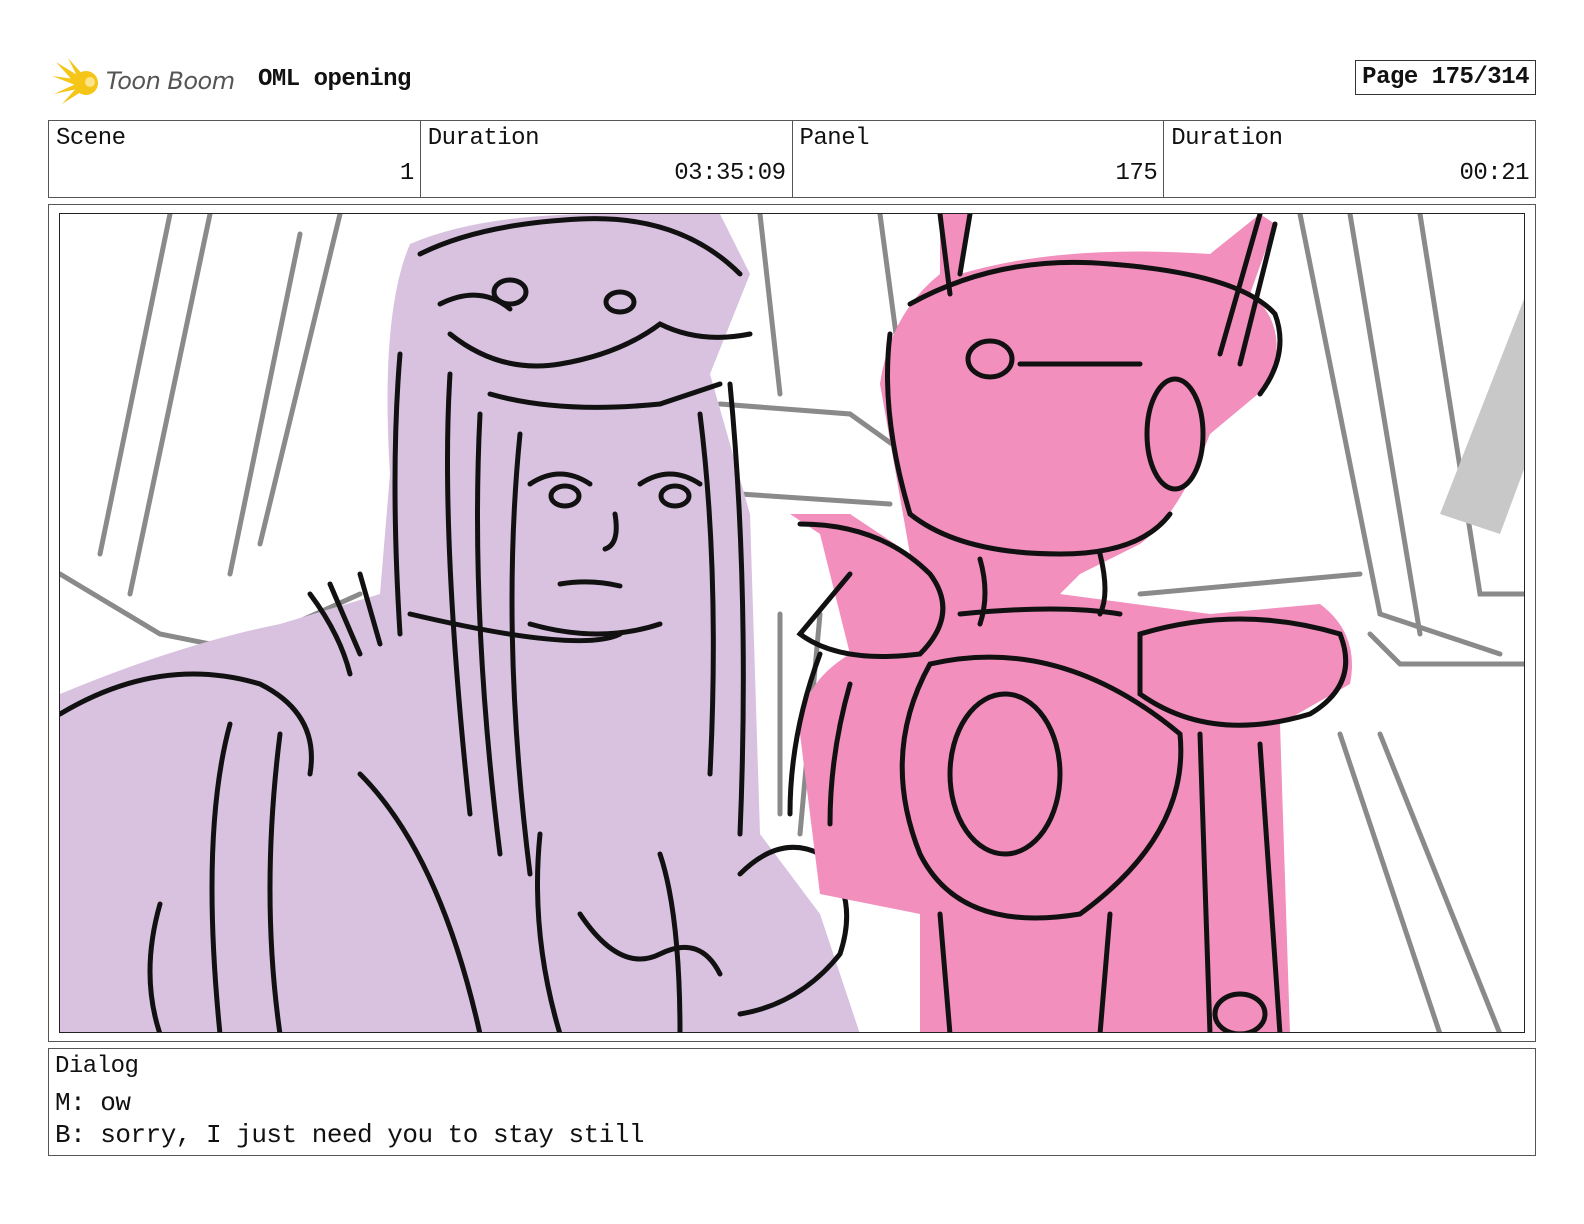 The image size is (1584, 1224). What do you see at coordinates (334, 79) in the screenshot?
I see `project-title: OML opening` at bounding box center [334, 79].